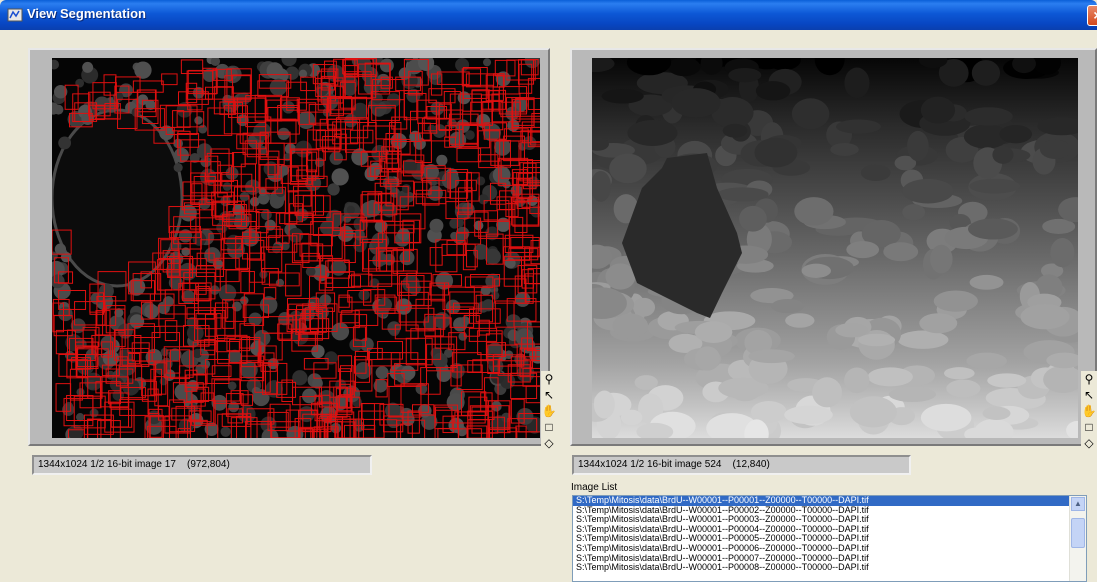 The width and height of the screenshot is (1097, 582). I want to click on scroll-thumb, so click(1078, 533).